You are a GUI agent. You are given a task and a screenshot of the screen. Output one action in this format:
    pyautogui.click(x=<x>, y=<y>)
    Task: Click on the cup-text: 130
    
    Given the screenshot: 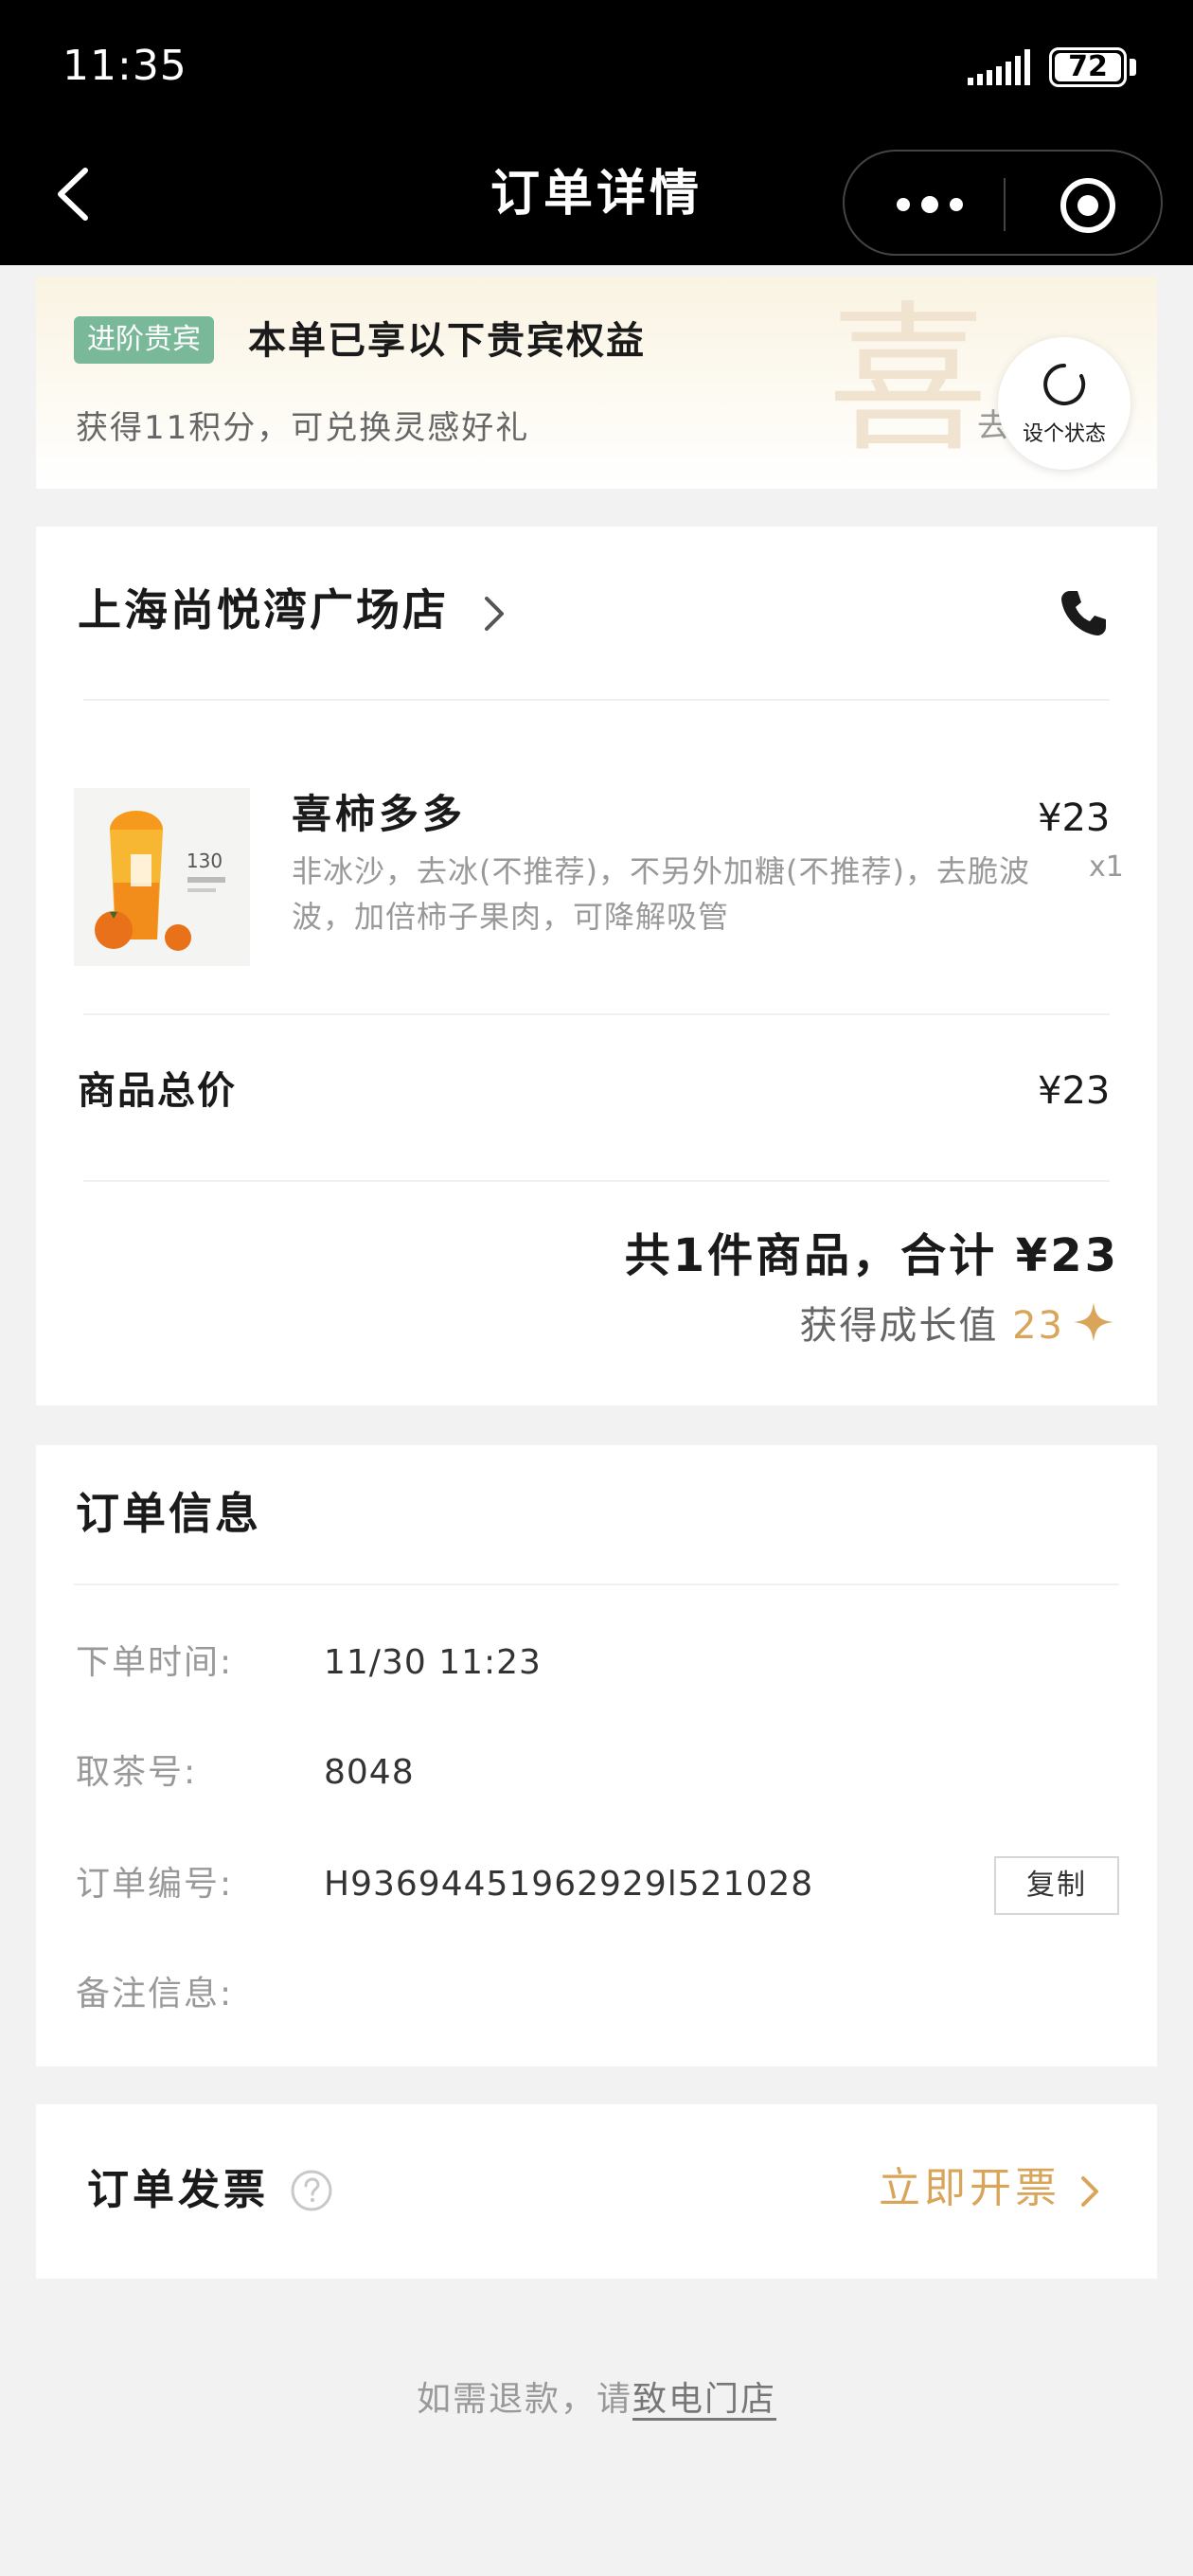 What is the action you would take?
    pyautogui.click(x=205, y=861)
    